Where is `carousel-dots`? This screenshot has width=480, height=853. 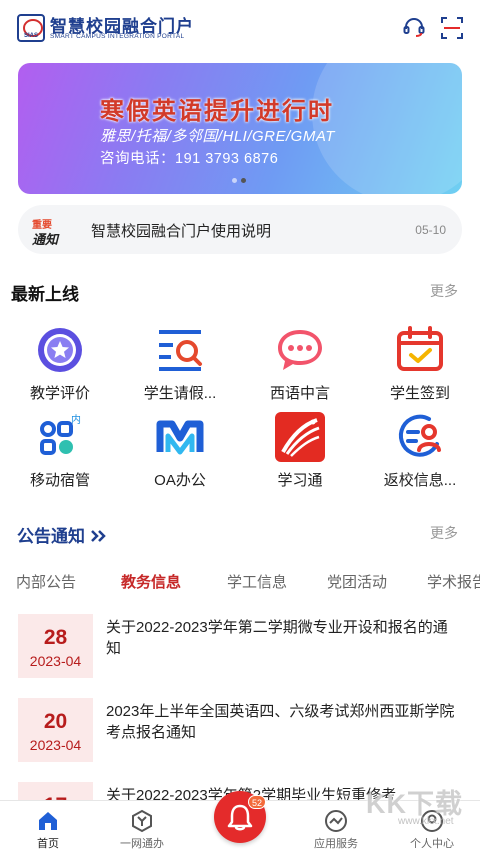
carousel-dots is located at coordinates (239, 180).